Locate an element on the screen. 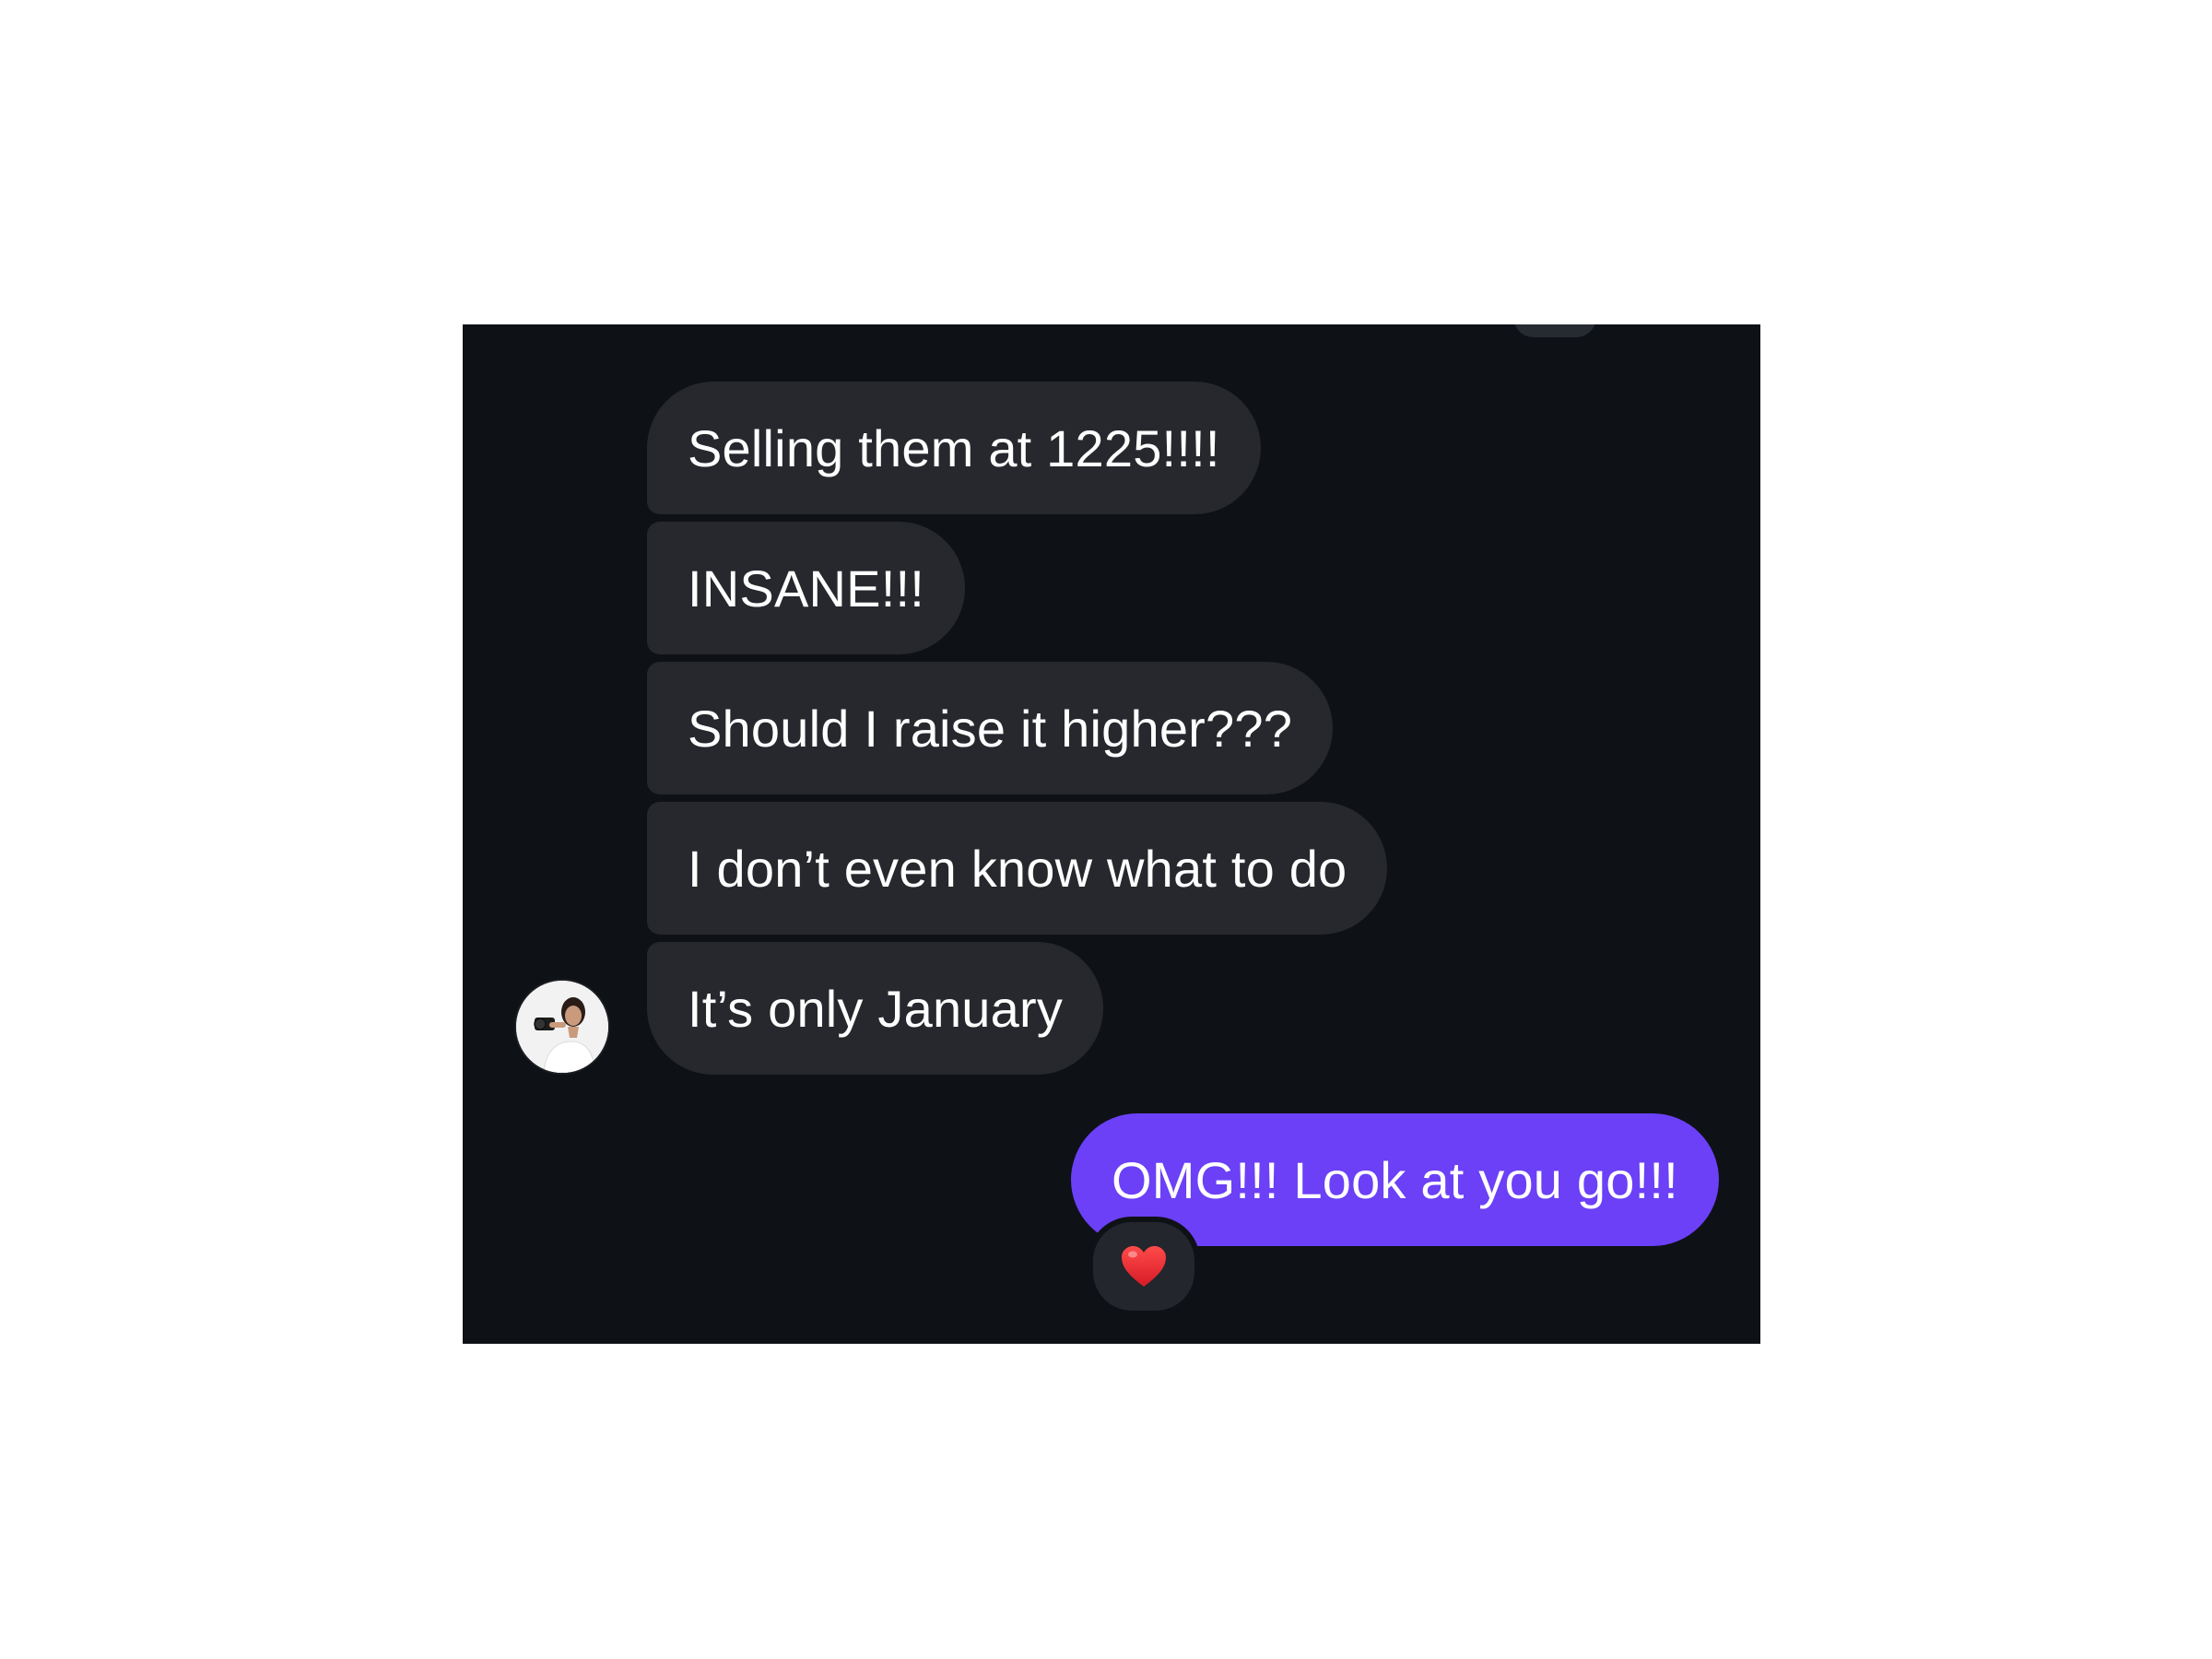 The height and width of the screenshot is (1659, 2212). reaction-pill-partial is located at coordinates (1554, 330).